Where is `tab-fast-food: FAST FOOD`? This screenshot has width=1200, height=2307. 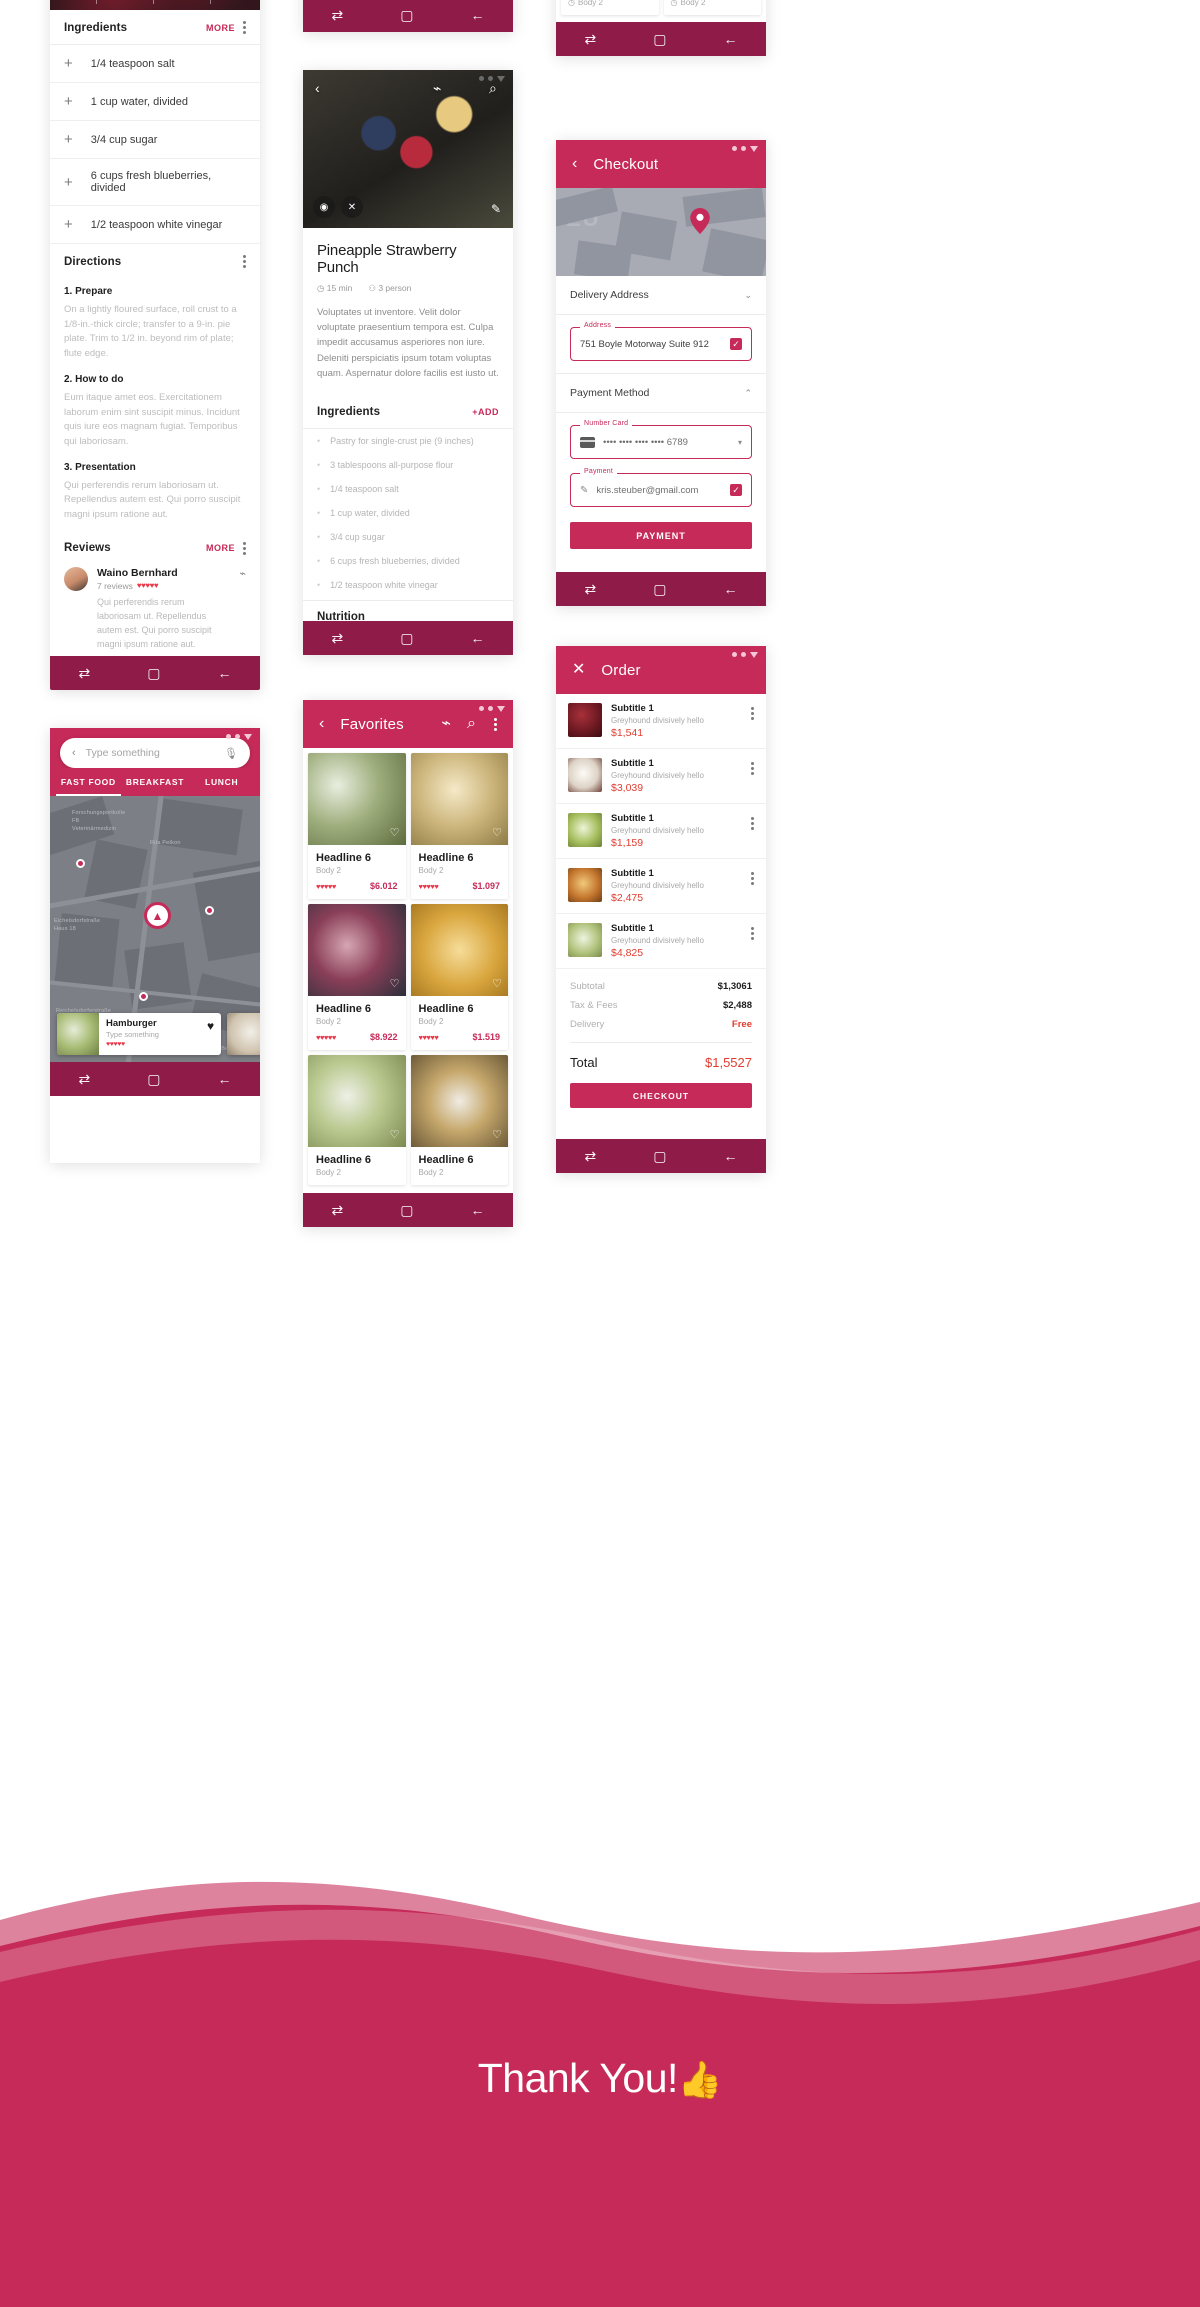 tab-fast-food: FAST FOOD is located at coordinates (88, 786).